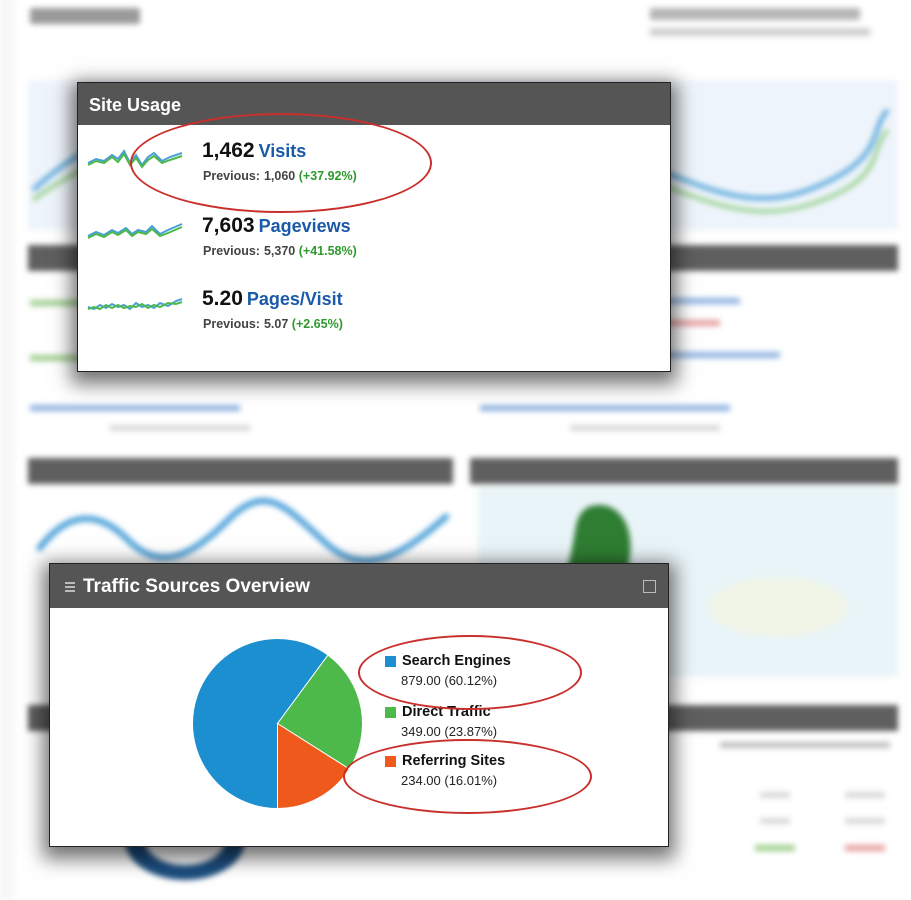 The width and height of the screenshot is (911, 900). I want to click on traffic-sources-title: Traffic Sources Overview, so click(197, 586).